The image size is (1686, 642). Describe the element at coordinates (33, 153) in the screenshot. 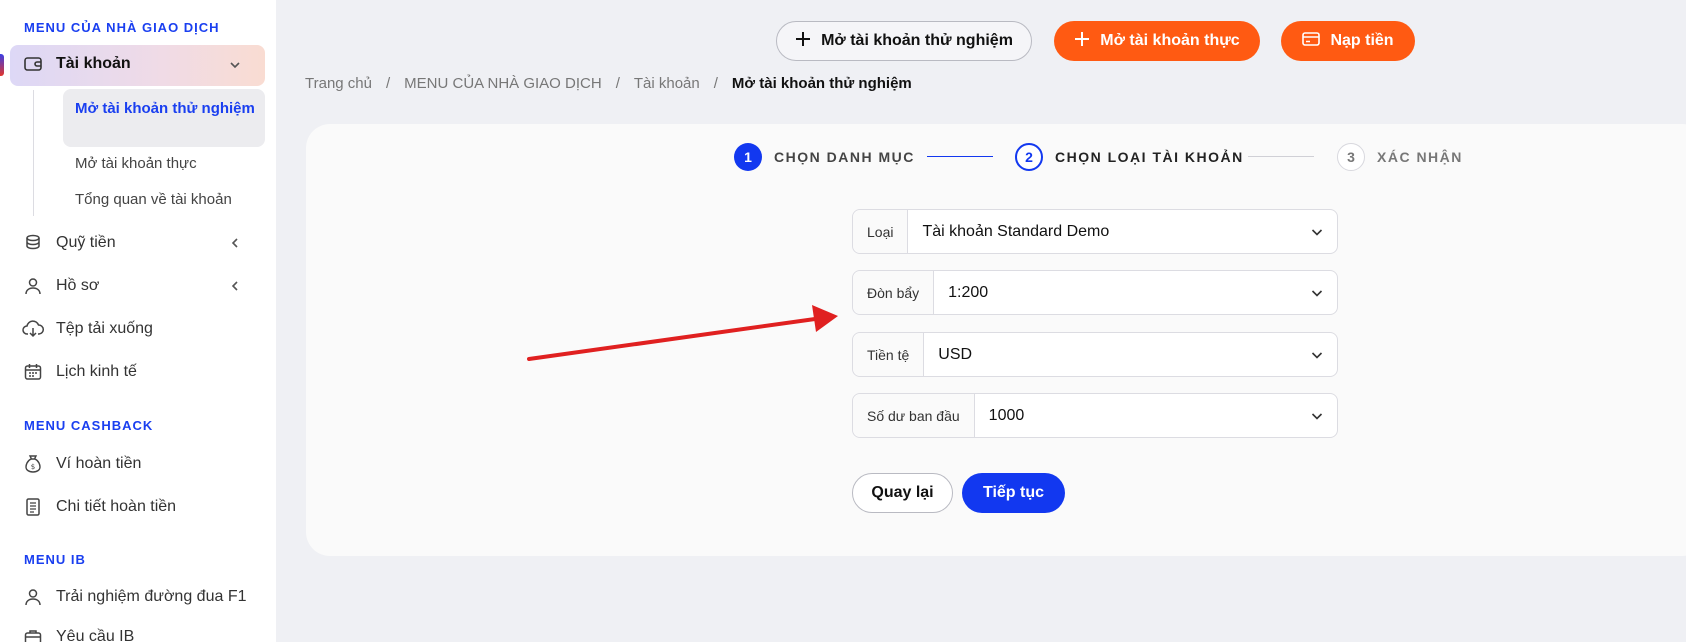

I see `submenu-guide-line` at that location.